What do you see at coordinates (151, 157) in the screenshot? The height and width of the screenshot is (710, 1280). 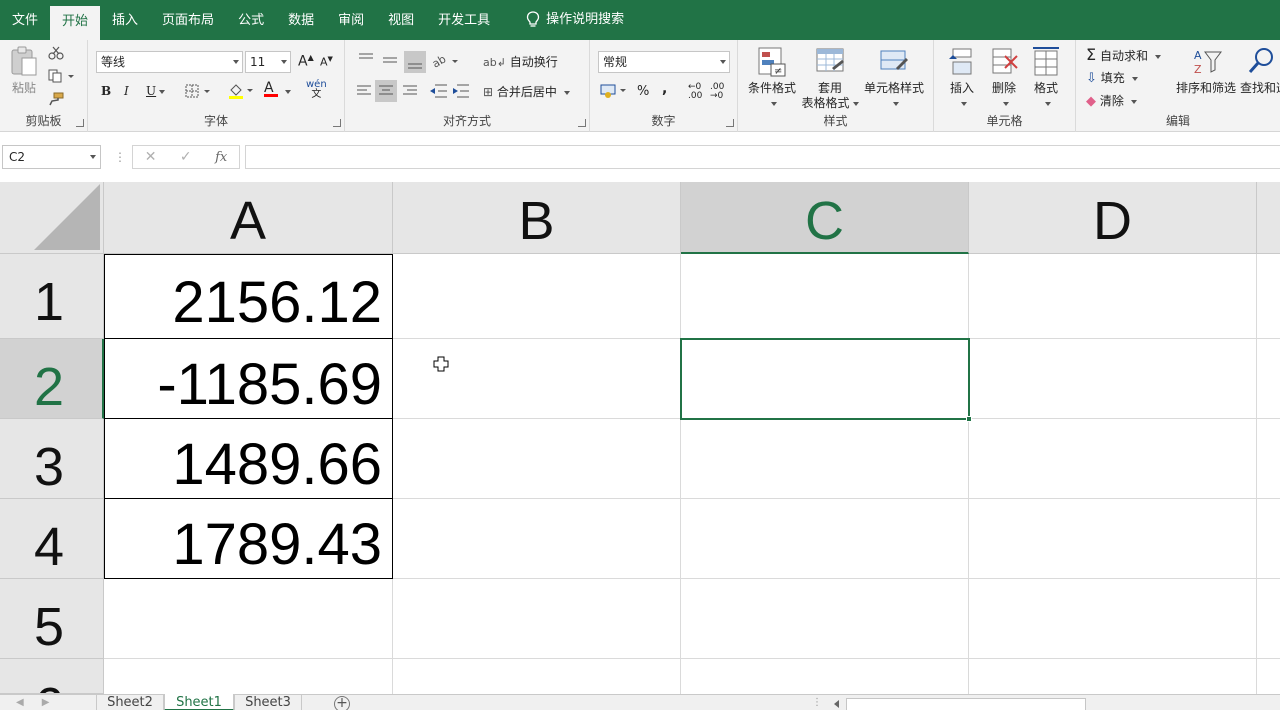 I see `cancel-icon: ✕` at bounding box center [151, 157].